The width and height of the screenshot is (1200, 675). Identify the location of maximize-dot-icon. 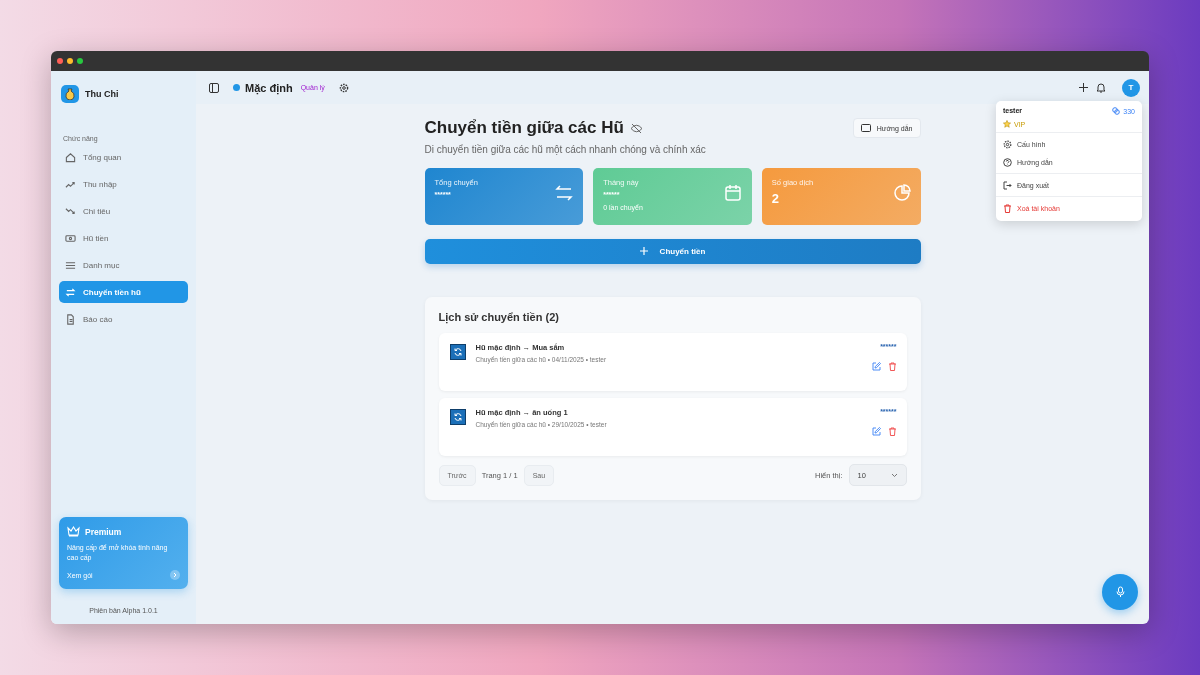
(80, 61).